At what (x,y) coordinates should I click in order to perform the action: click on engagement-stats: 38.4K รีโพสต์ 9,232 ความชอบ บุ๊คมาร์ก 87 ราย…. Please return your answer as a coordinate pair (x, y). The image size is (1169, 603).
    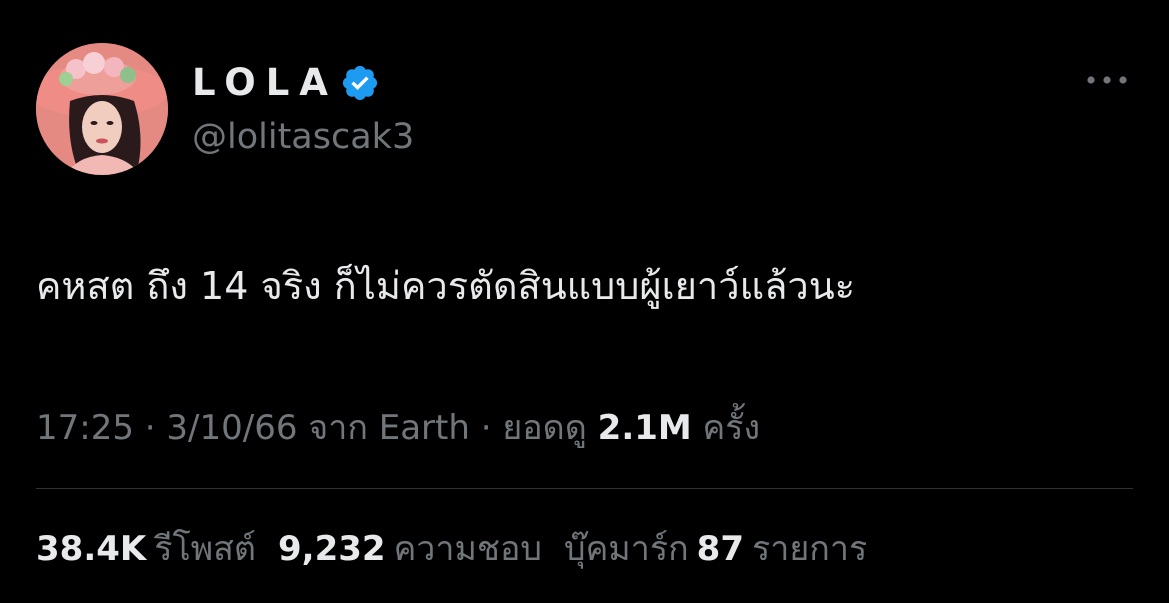
    Looking at the image, I should click on (462, 549).